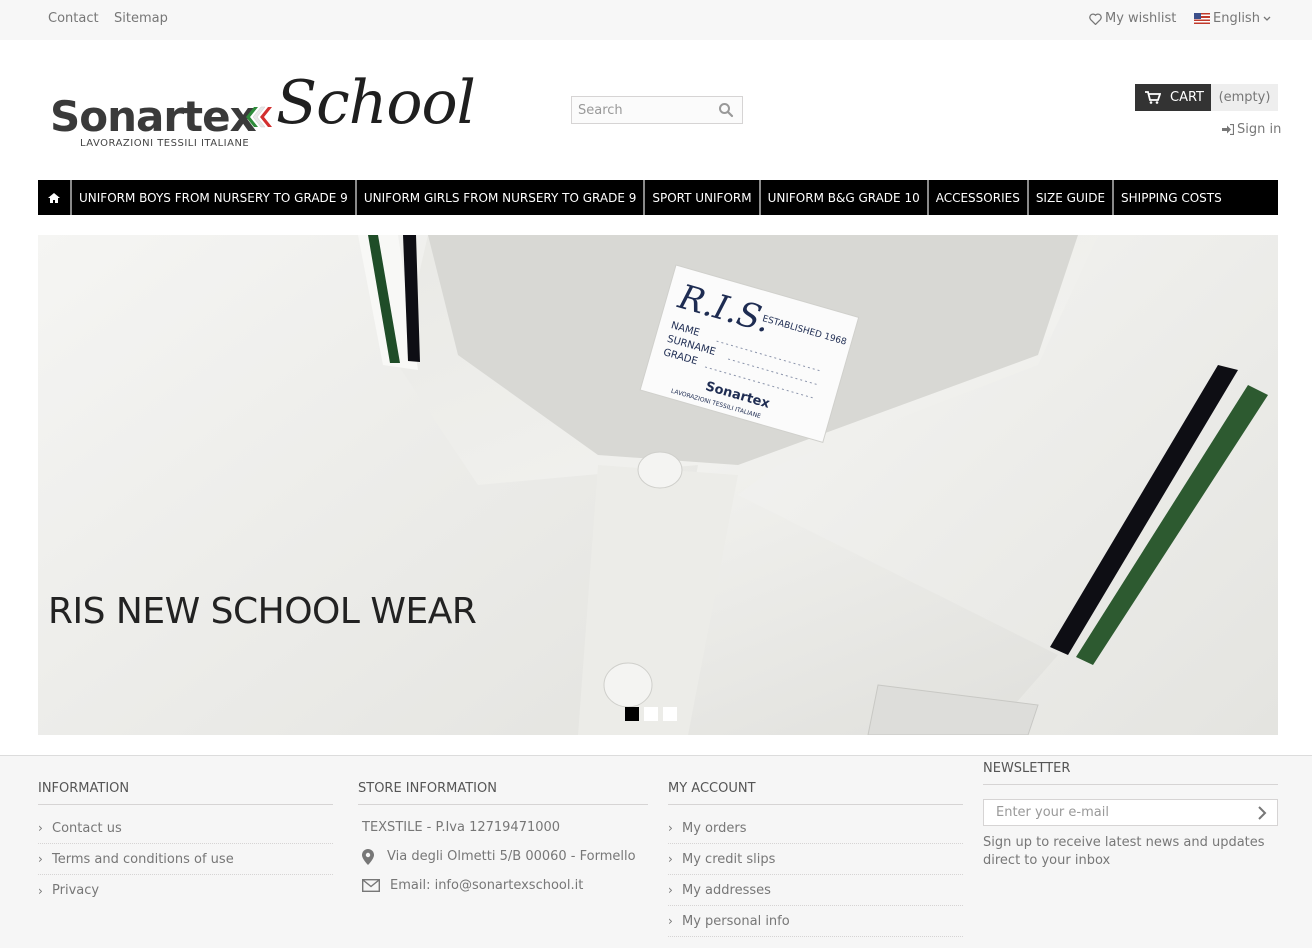 This screenshot has width=1312, height=948. I want to click on sign-in-link: Sign in, so click(1251, 129).